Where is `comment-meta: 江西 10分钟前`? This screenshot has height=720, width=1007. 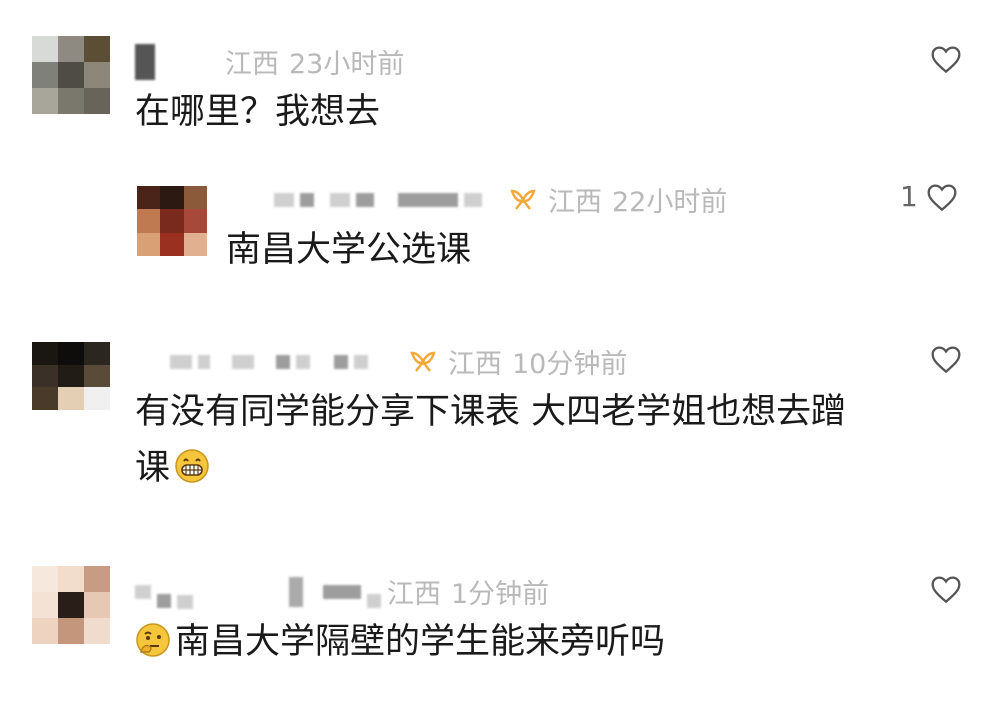
comment-meta: 江西 10分钟前 is located at coordinates (398, 361).